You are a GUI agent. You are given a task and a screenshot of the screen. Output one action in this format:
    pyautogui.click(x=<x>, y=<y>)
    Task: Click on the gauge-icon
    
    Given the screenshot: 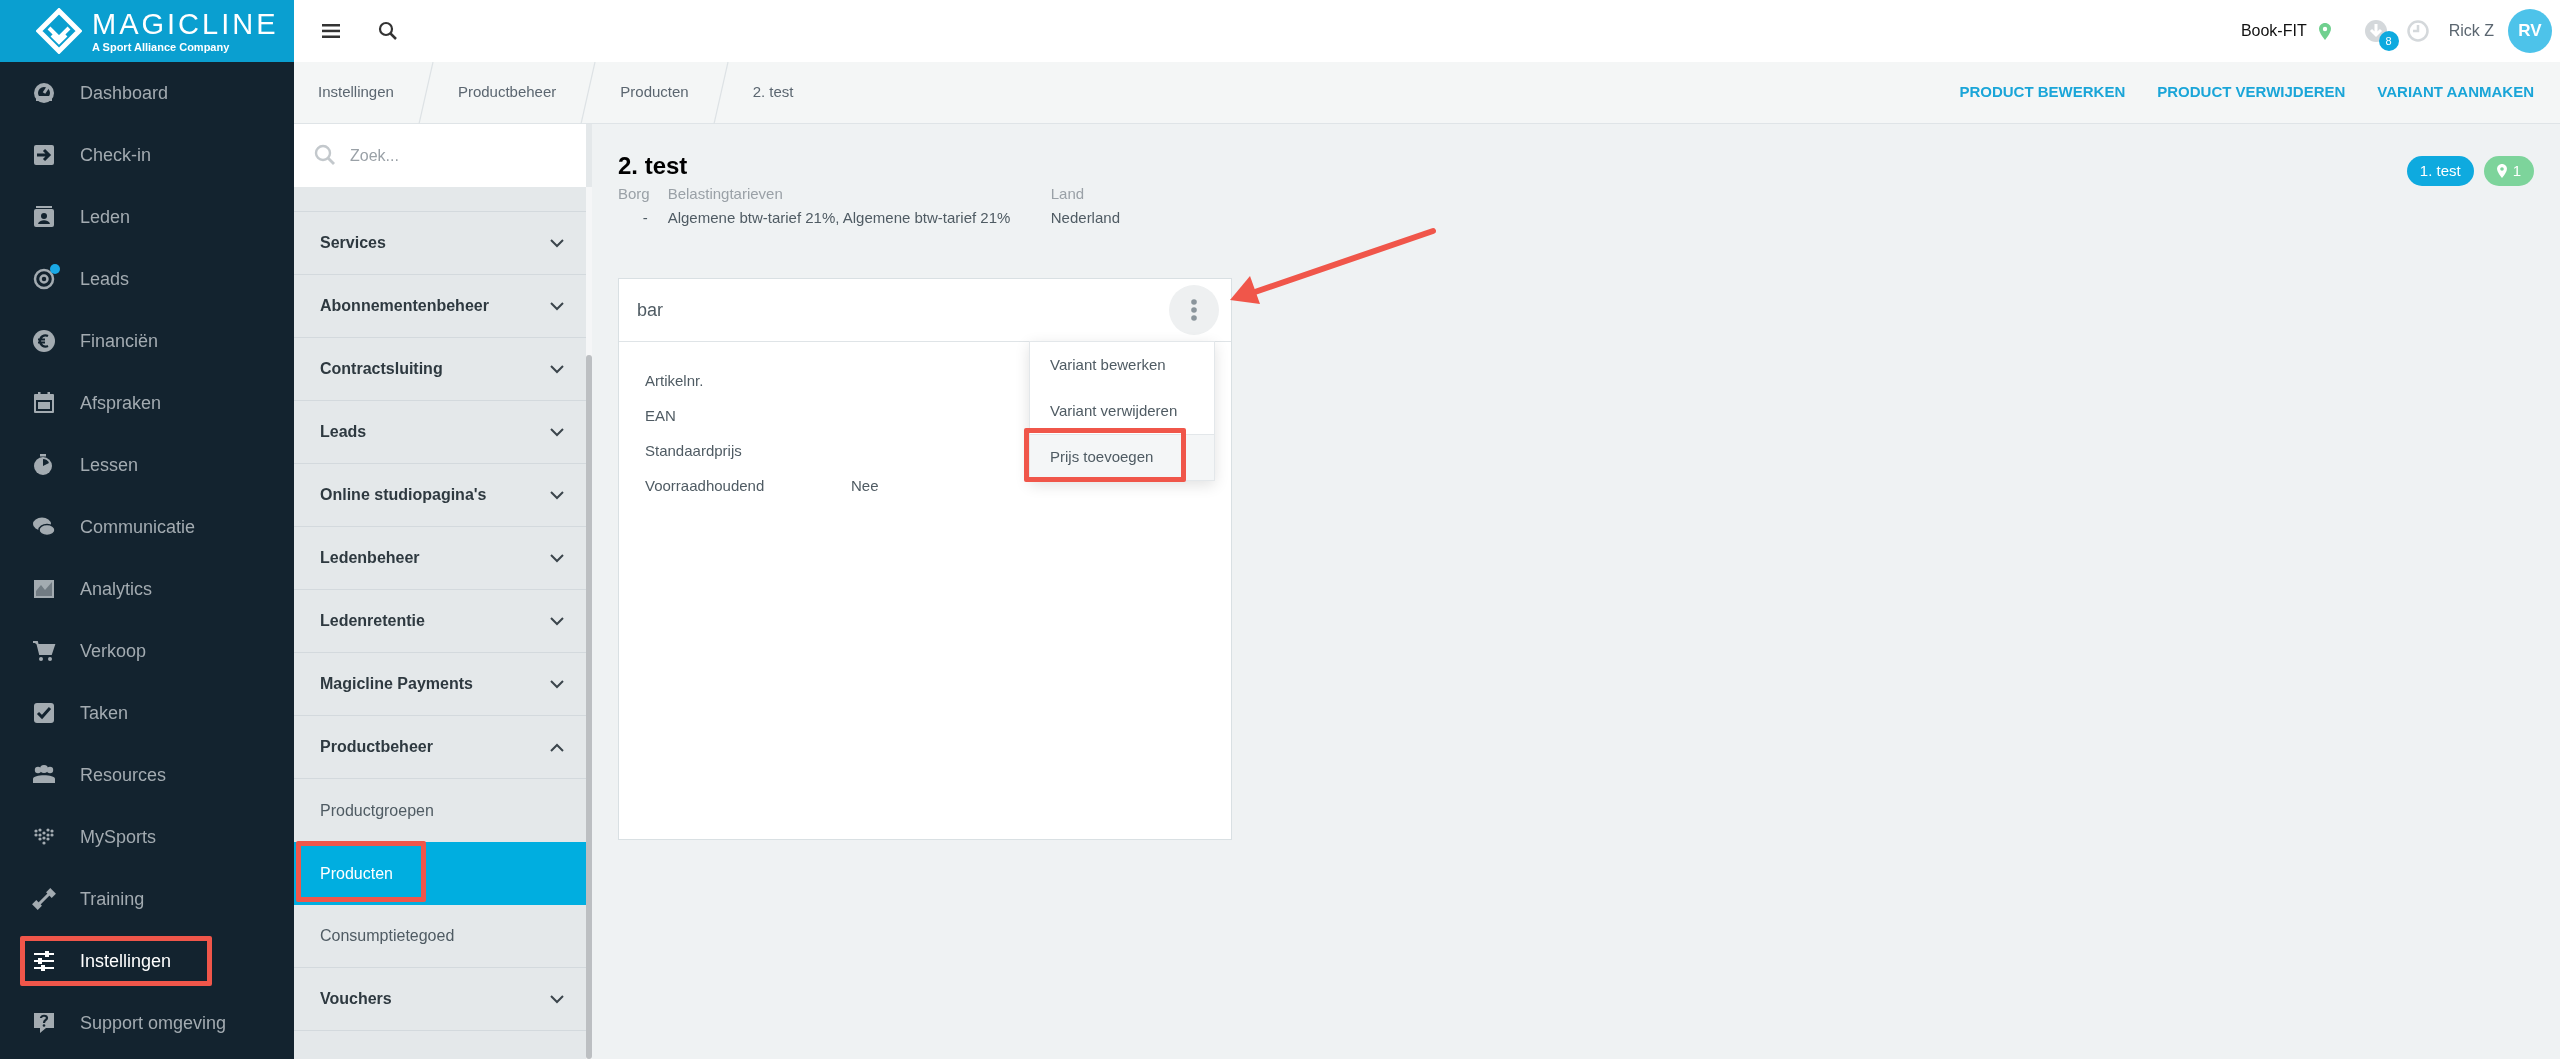 What is the action you would take?
    pyautogui.click(x=44, y=93)
    